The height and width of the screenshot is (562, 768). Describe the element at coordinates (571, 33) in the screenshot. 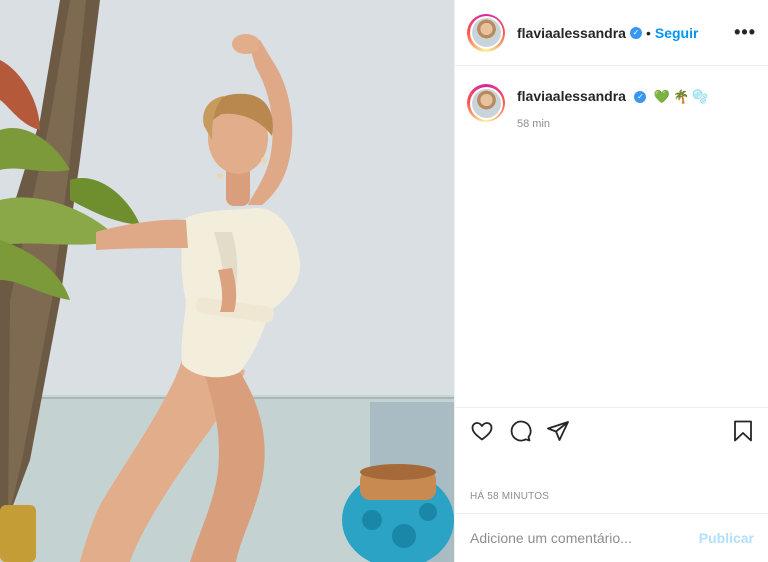

I see `author-username: flaviaalessandra` at that location.